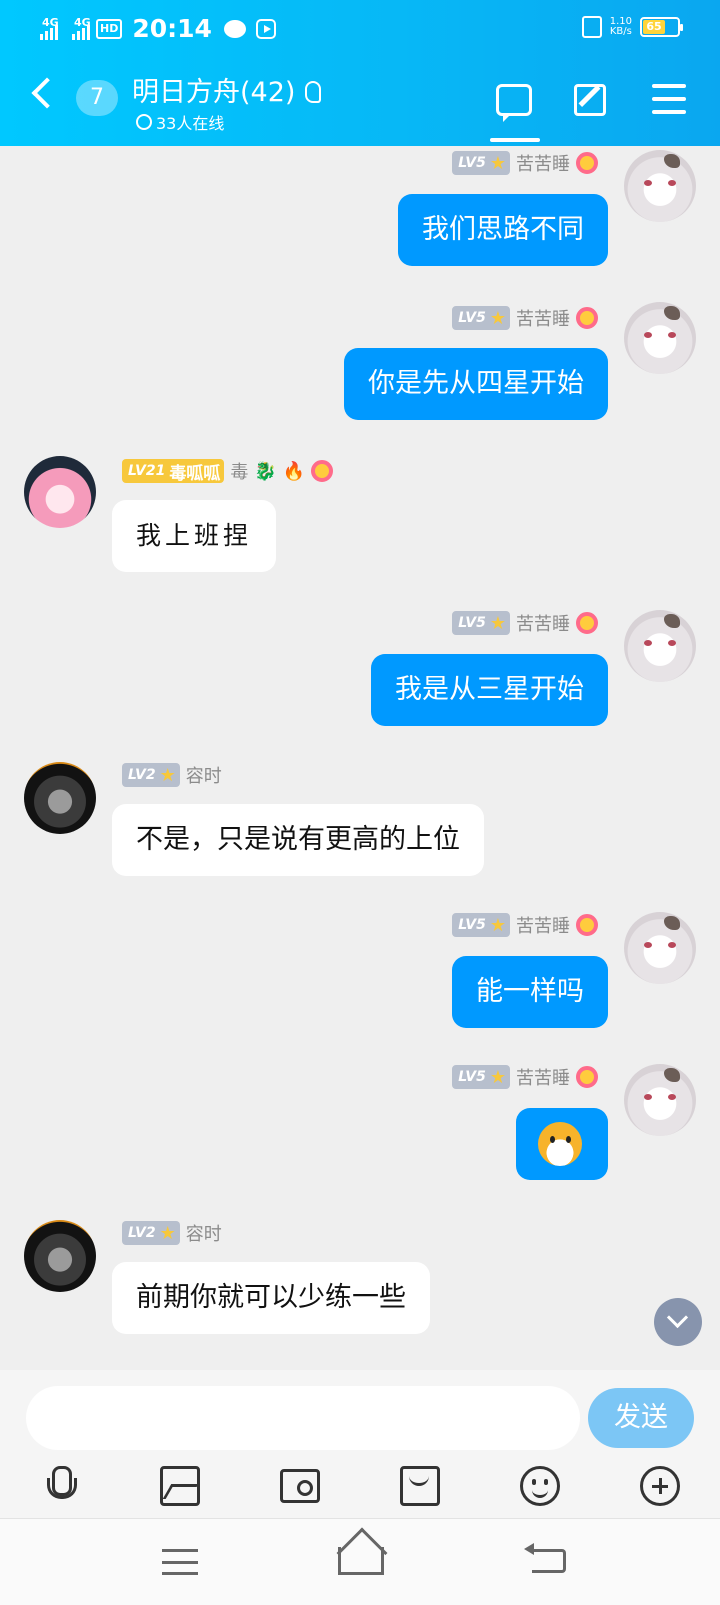 The height and width of the screenshot is (1605, 720). Describe the element at coordinates (47, 93) in the screenshot. I see `back-icon` at that location.